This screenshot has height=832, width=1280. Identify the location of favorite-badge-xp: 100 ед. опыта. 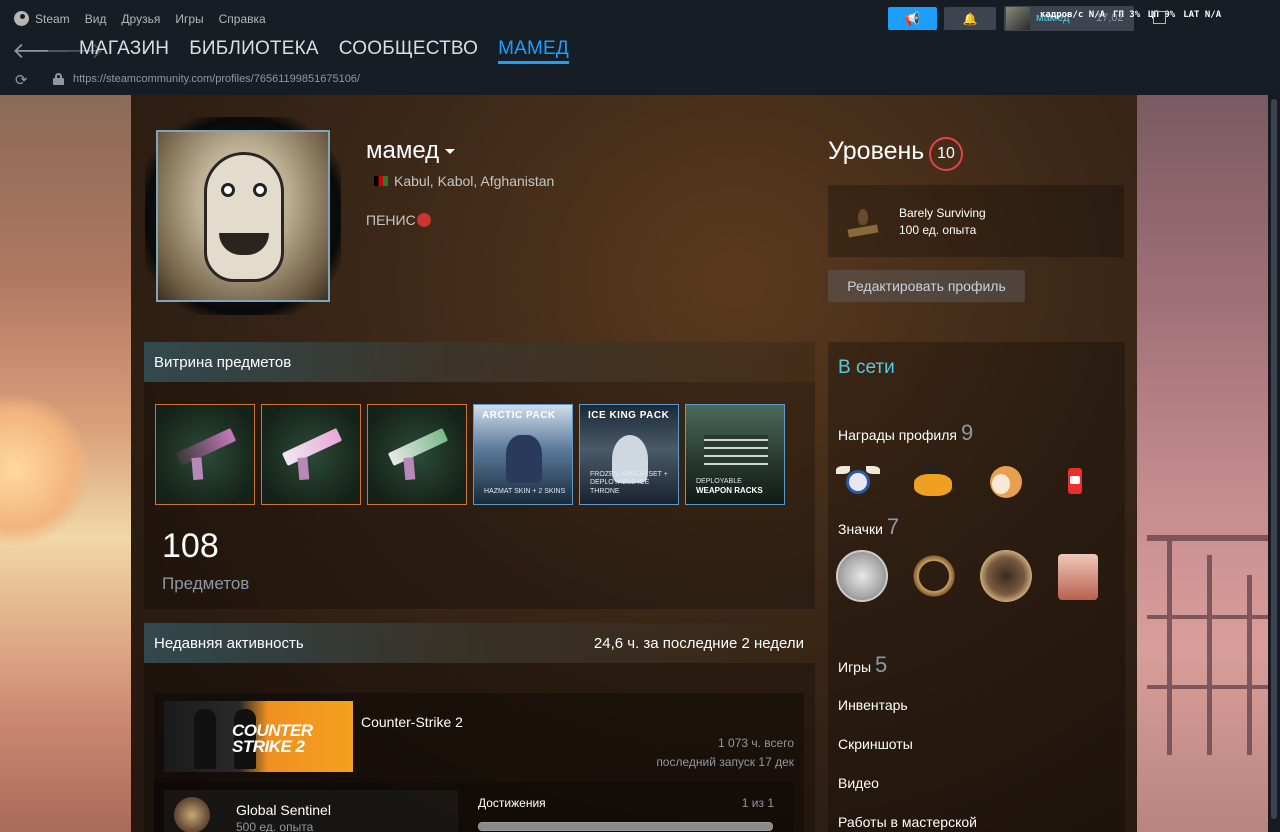
(938, 230).